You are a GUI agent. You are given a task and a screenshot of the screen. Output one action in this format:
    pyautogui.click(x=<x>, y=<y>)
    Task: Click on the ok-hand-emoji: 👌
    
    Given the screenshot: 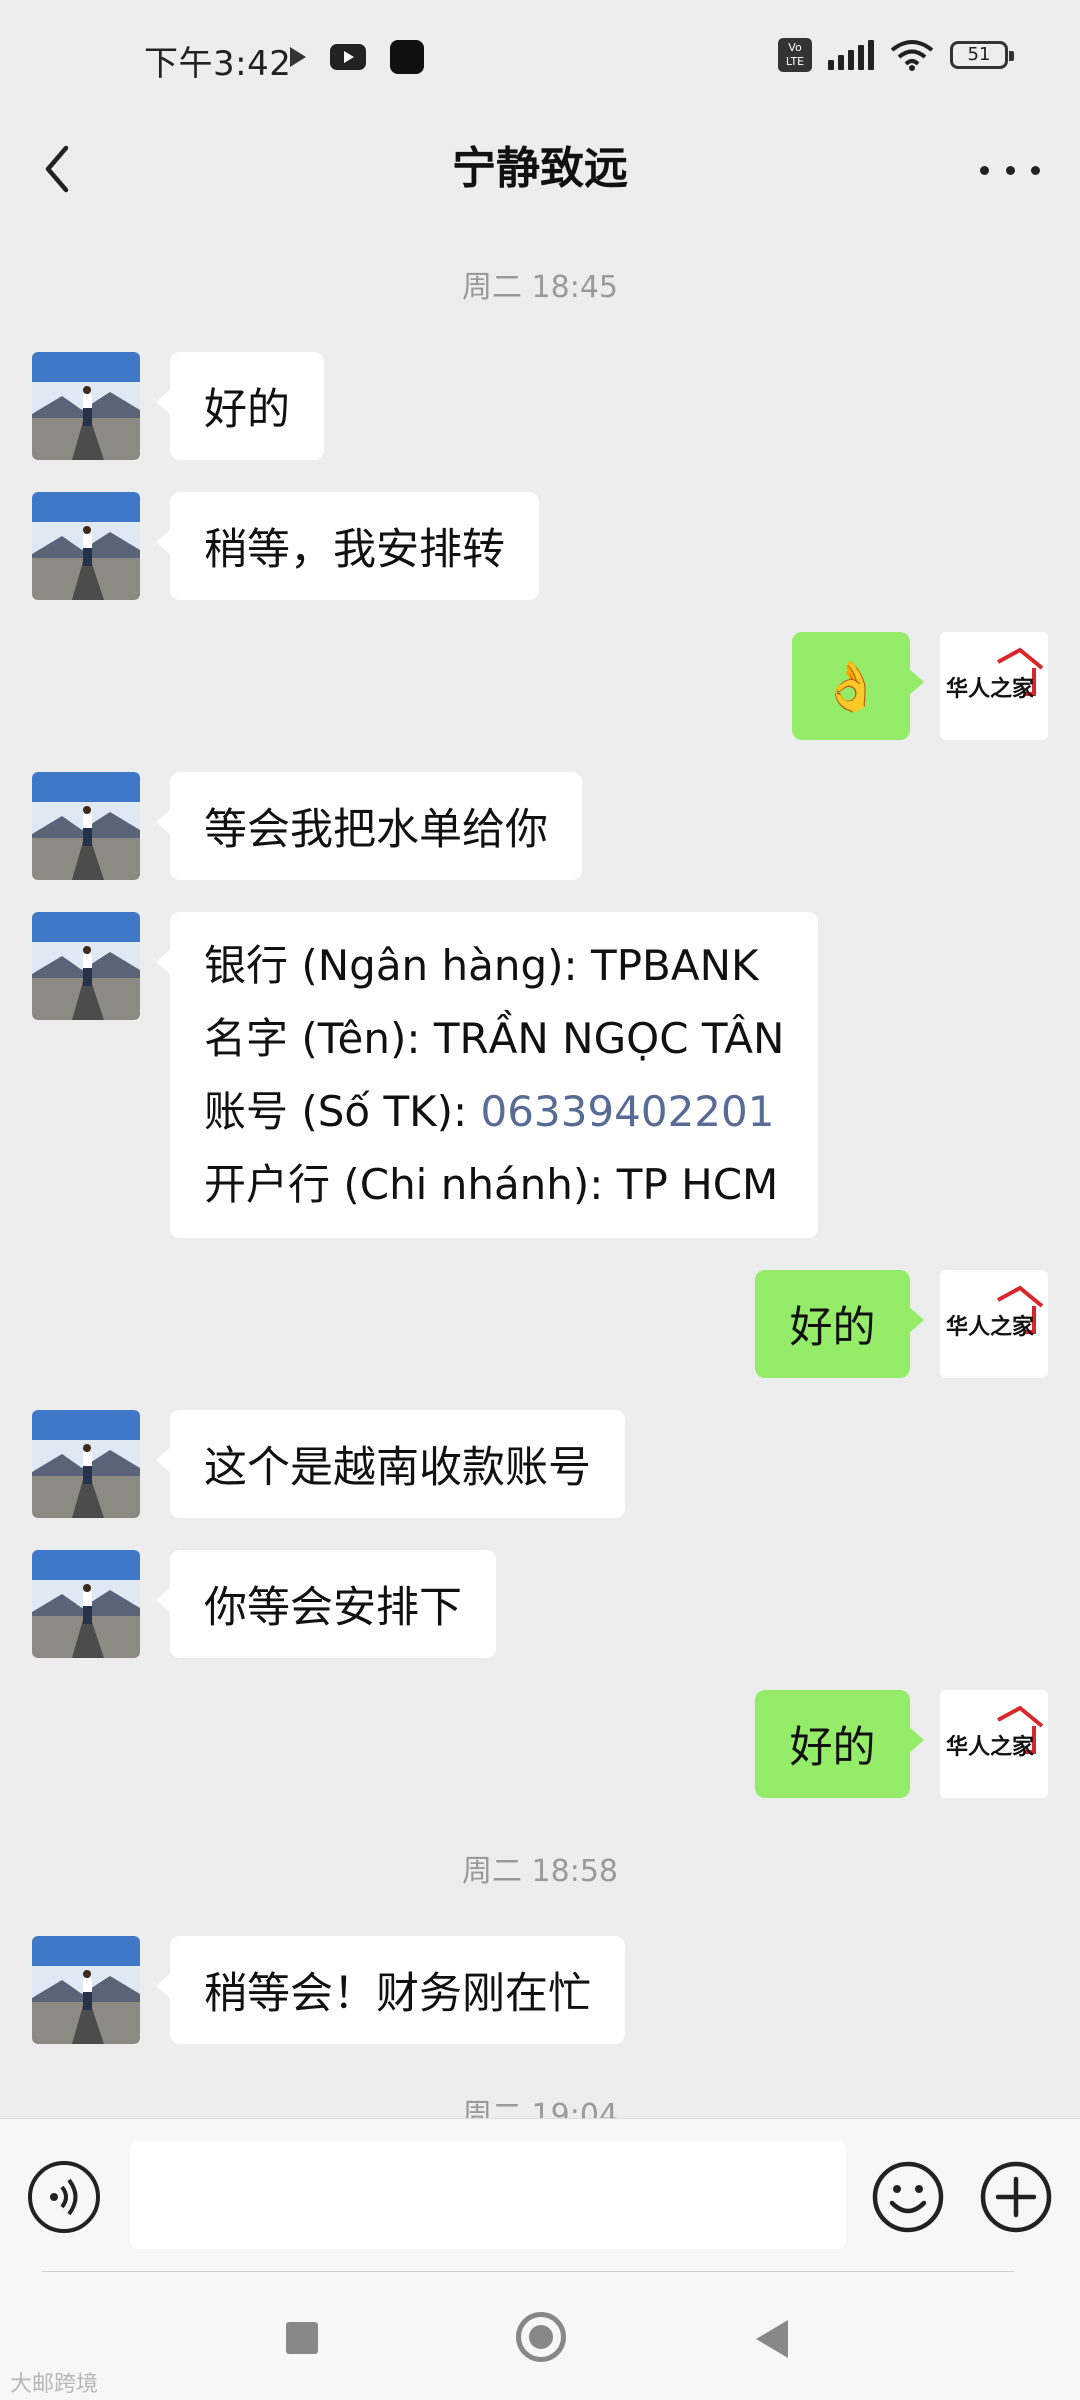 What is the action you would take?
    pyautogui.click(x=851, y=686)
    